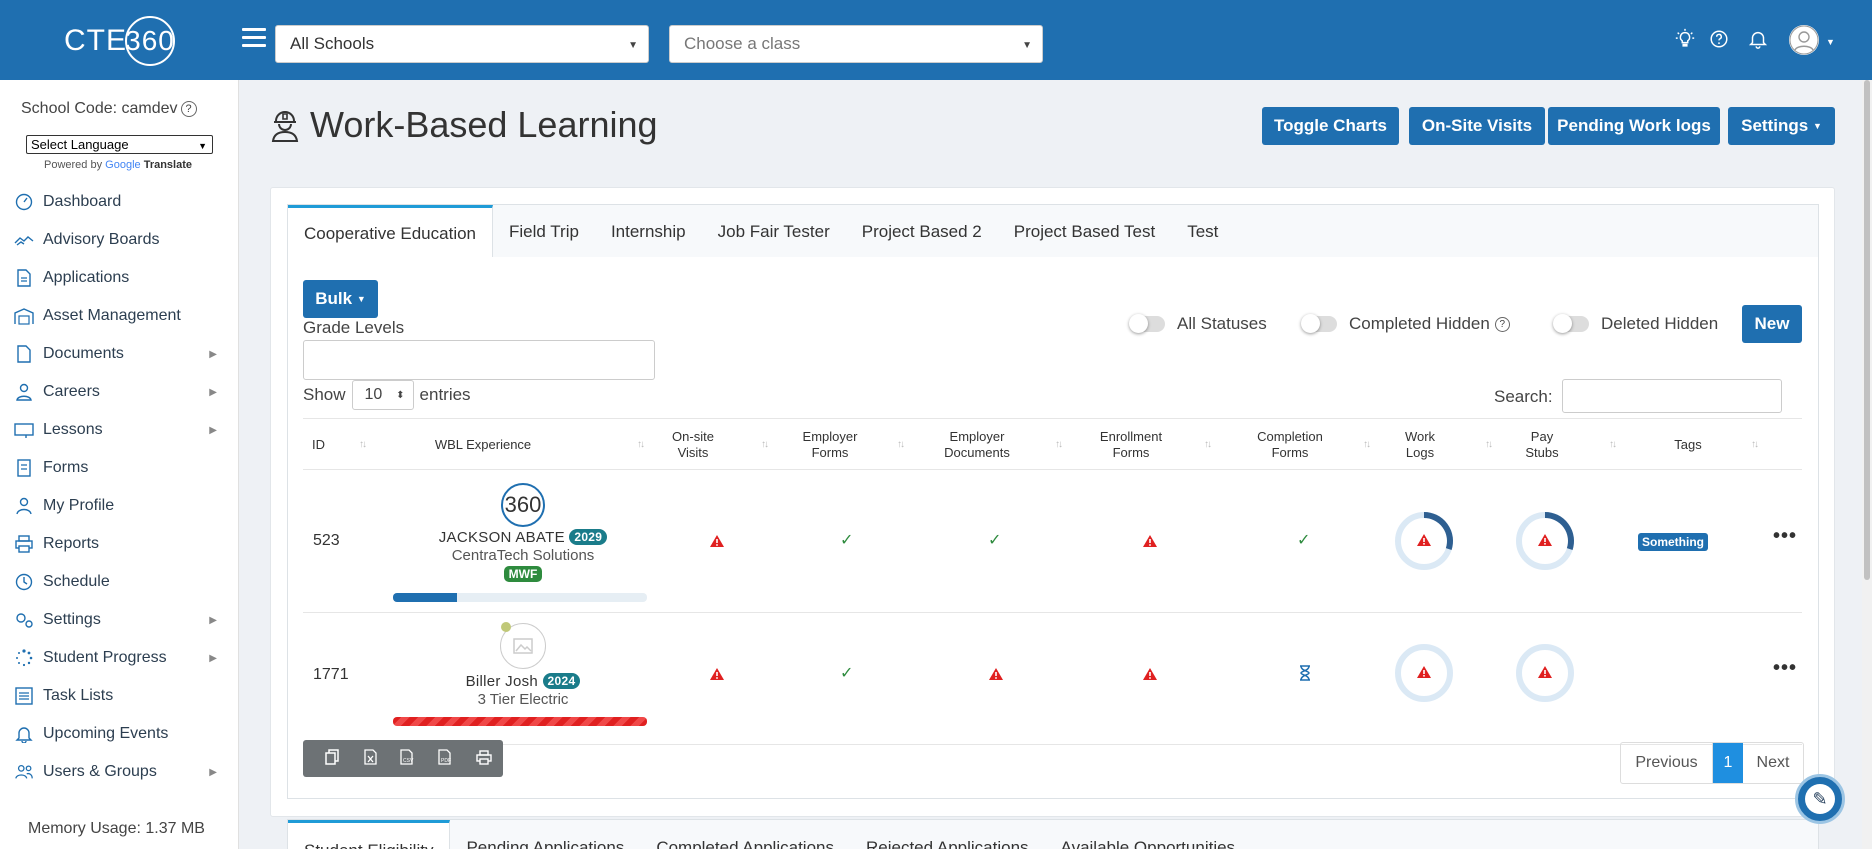 The image size is (1872, 849). I want to click on tab-project-based-2: Project Based 2, so click(922, 232).